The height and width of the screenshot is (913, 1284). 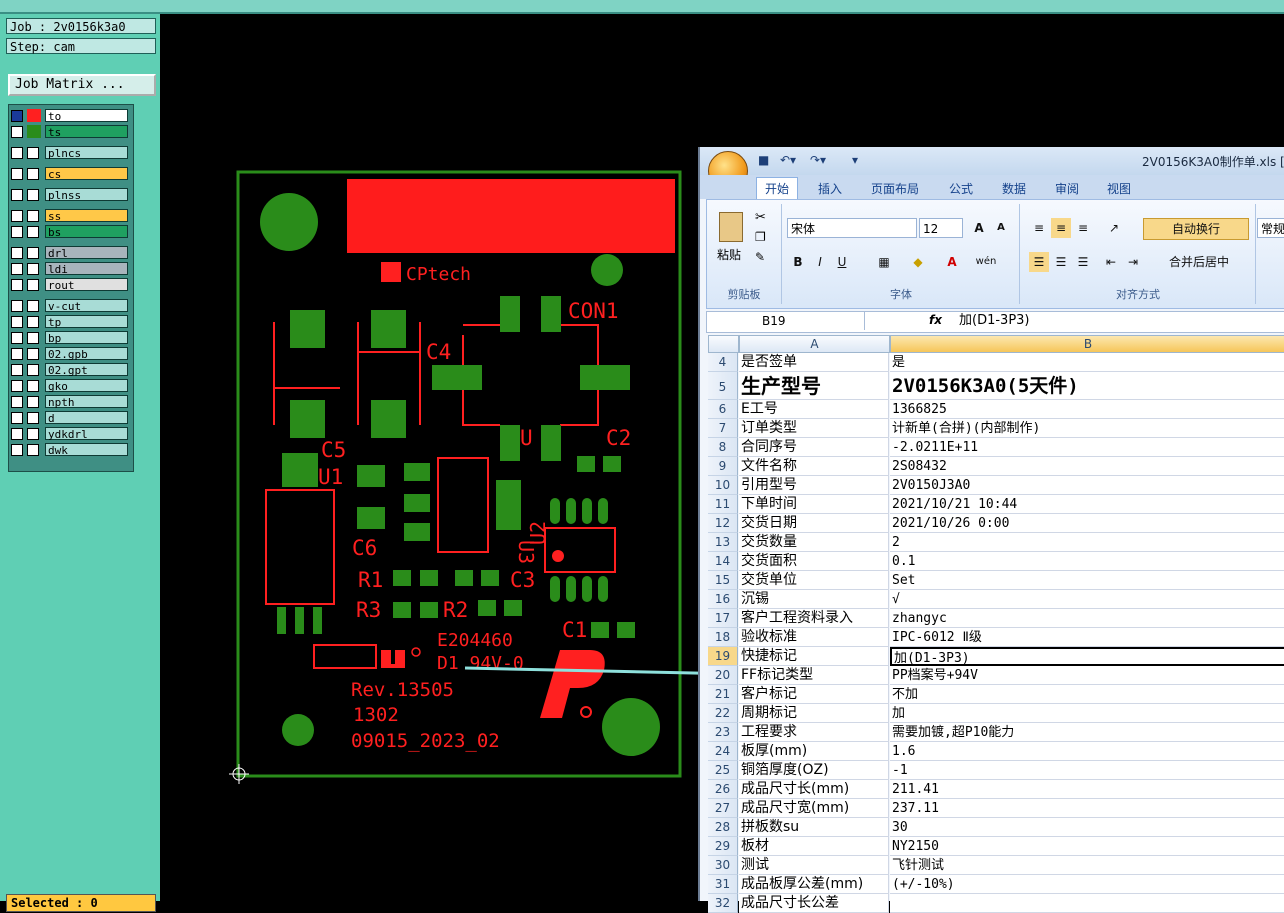 What do you see at coordinates (814, 637) in the screenshot?
I see `cell-field-label: 验收标准` at bounding box center [814, 637].